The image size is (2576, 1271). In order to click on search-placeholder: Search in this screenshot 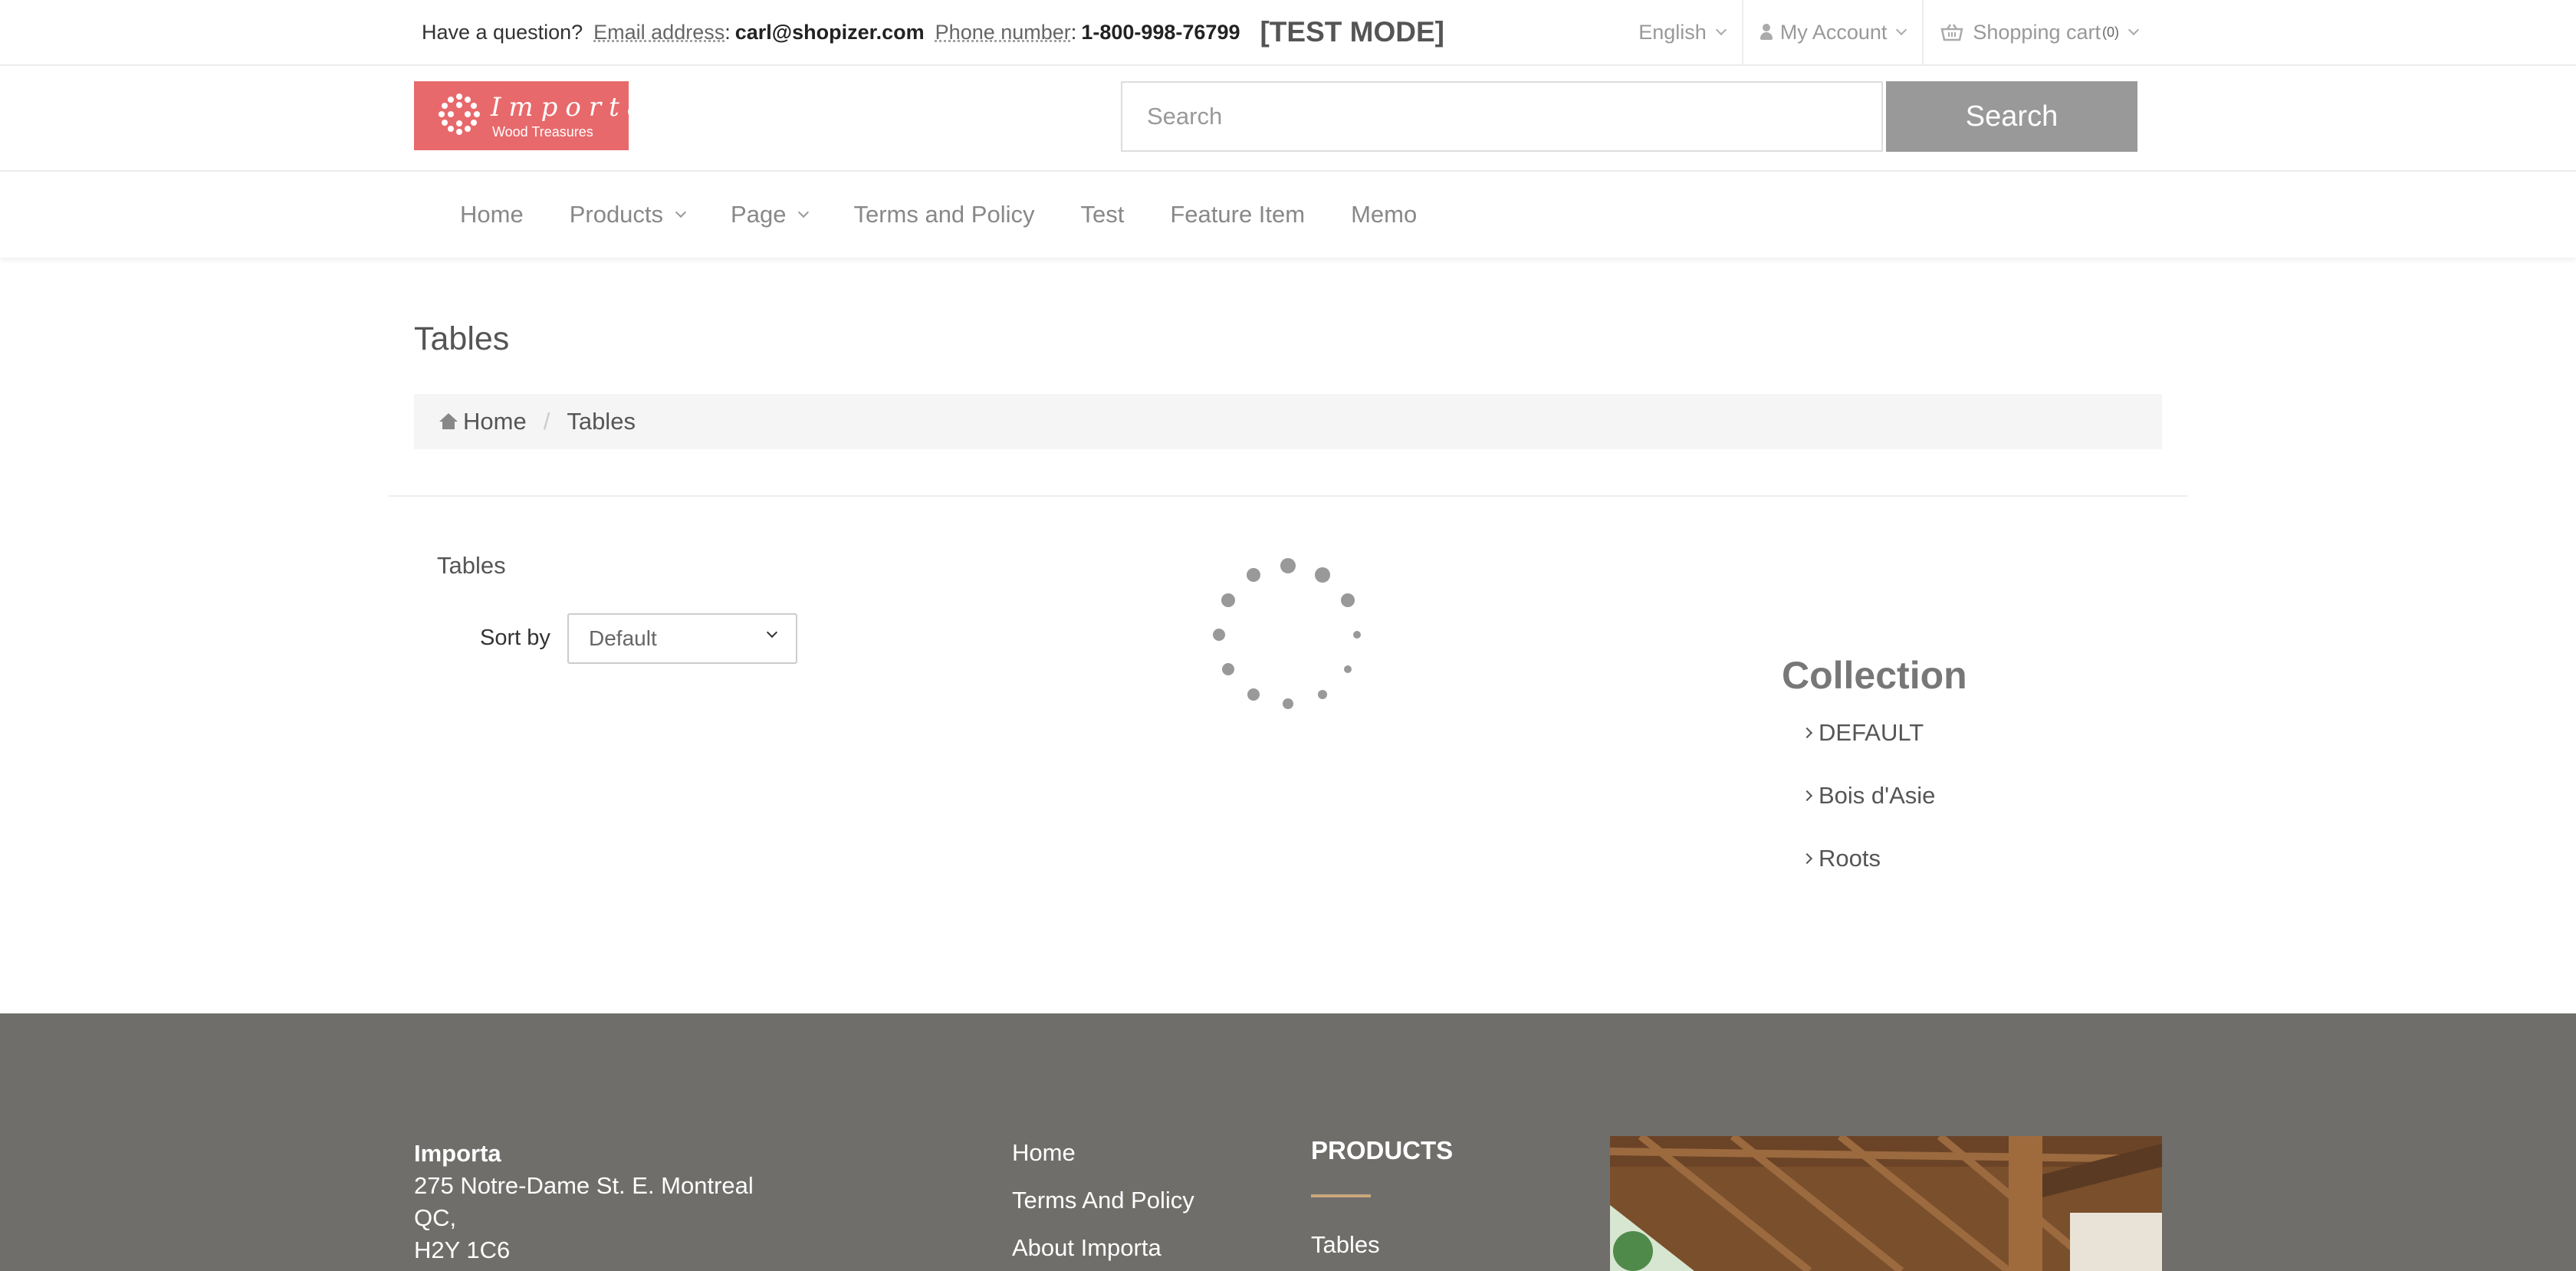, I will do `click(1185, 116)`.